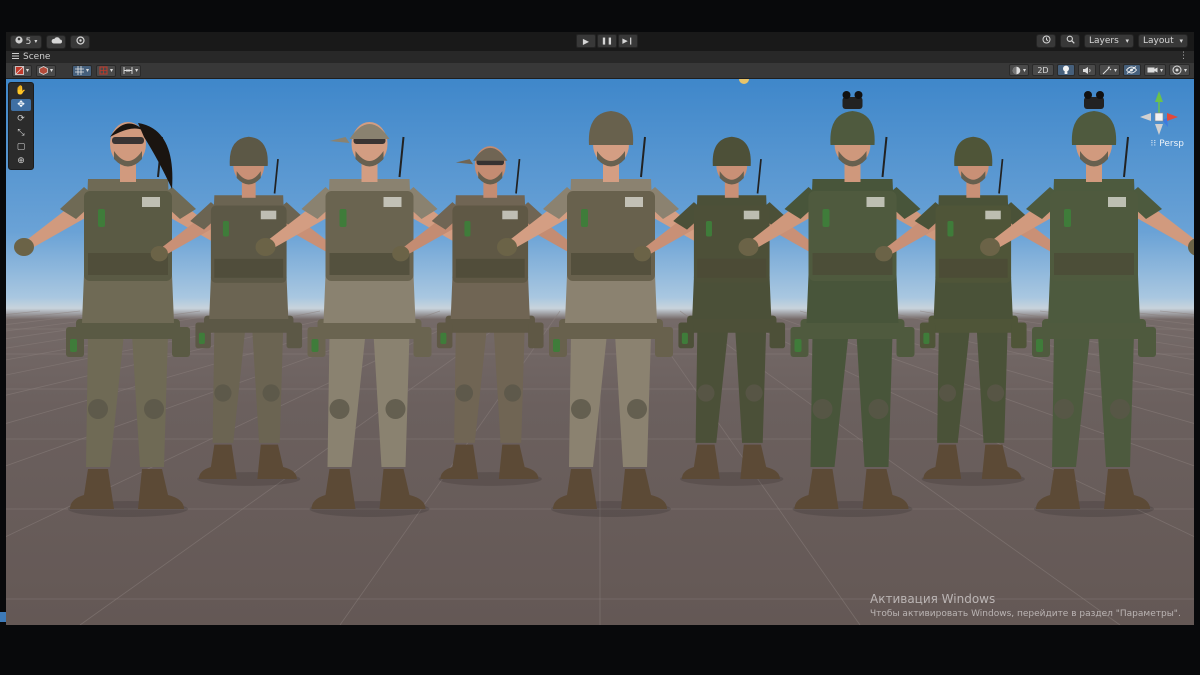 The width and height of the screenshot is (1200, 675). I want to click on move-tool: ✥, so click(21, 105).